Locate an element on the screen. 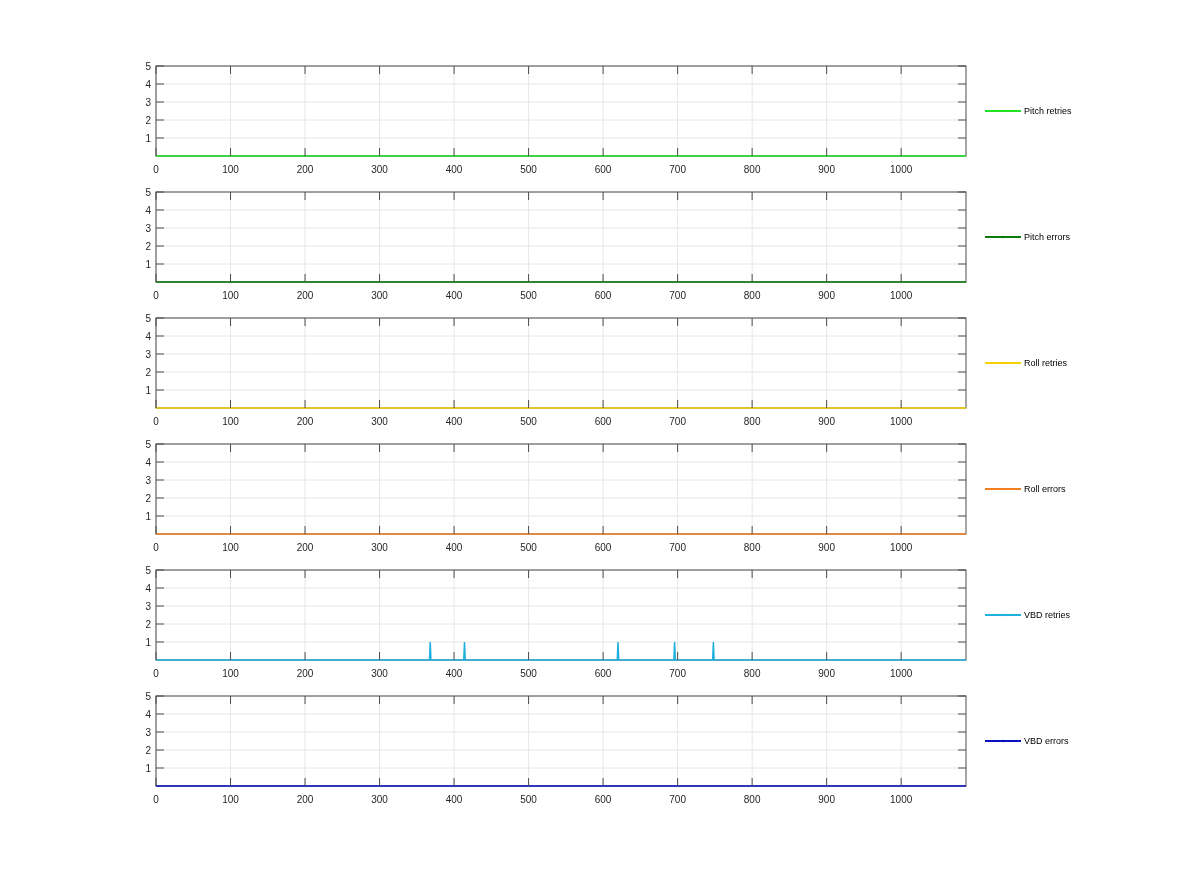 This screenshot has width=1200, height=885. legend-label: VBD retries is located at coordinates (1047, 615).